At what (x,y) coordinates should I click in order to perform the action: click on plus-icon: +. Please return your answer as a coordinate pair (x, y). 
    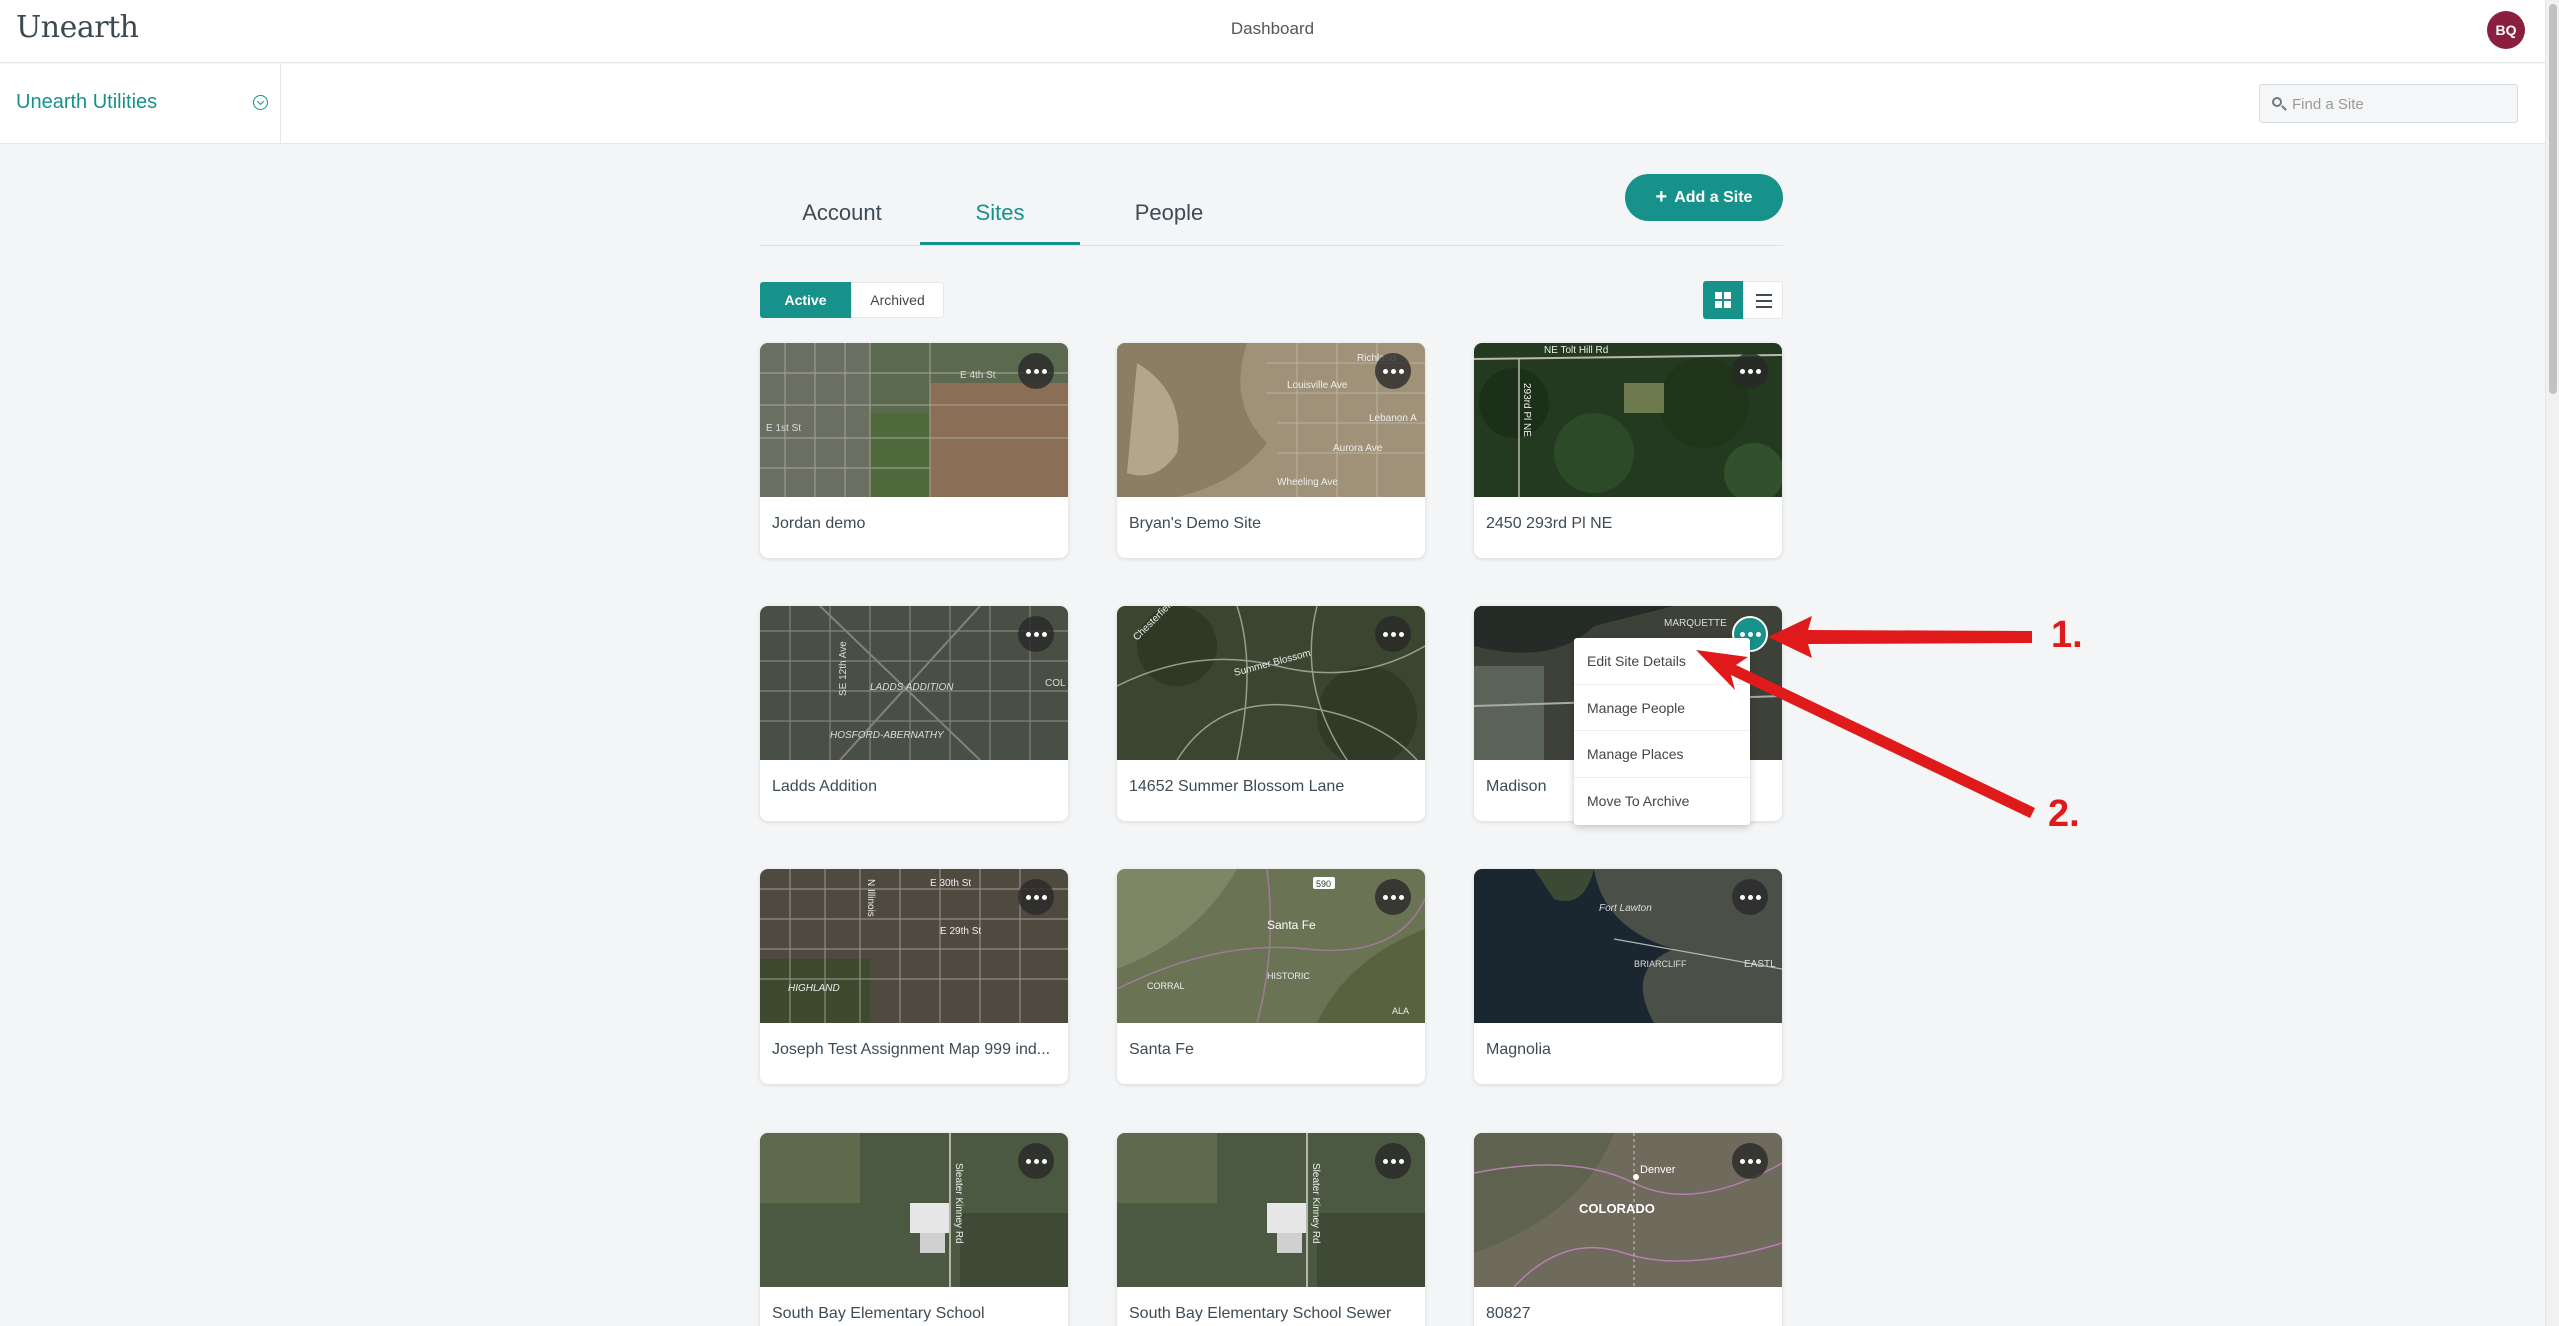
    Looking at the image, I should click on (1661, 197).